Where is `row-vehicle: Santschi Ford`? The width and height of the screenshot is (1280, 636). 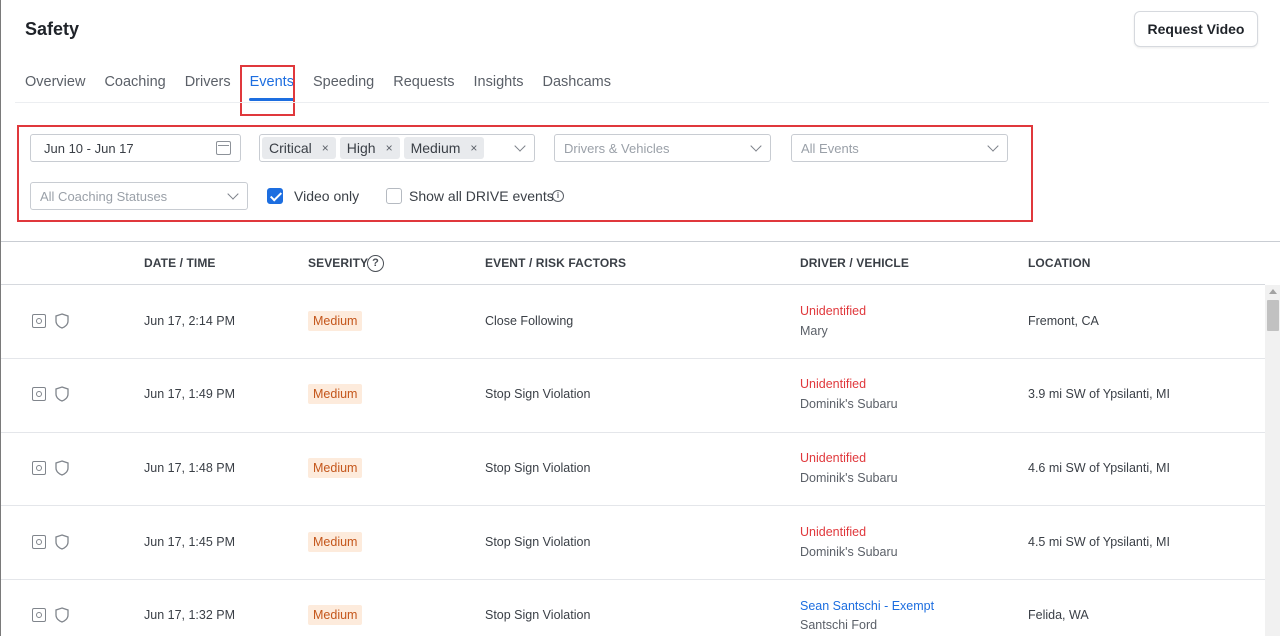
row-vehicle: Santschi Ford is located at coordinates (839, 625).